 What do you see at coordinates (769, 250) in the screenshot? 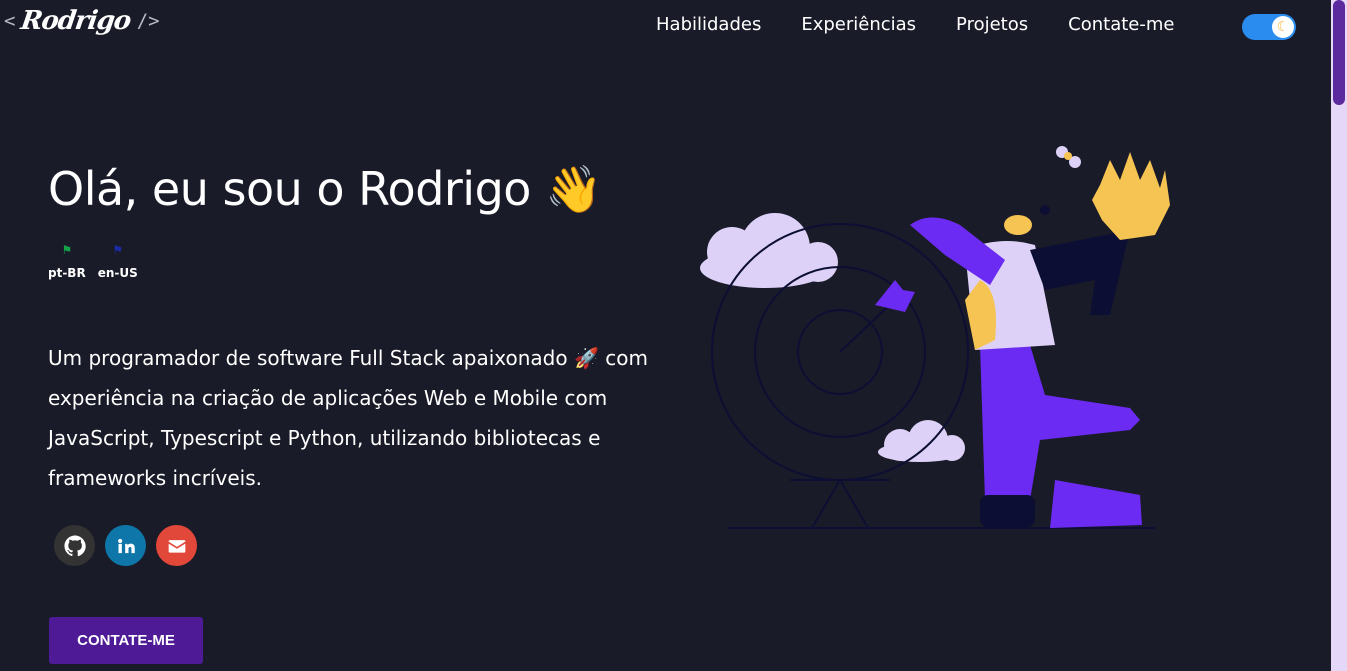
I see `cloud-large` at bounding box center [769, 250].